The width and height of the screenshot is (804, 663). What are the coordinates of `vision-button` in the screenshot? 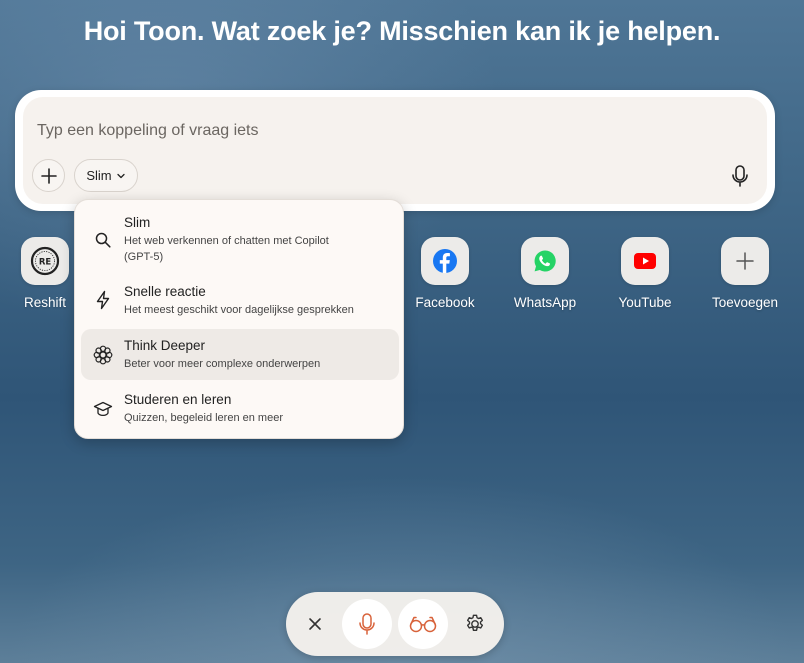 It's located at (423, 624).